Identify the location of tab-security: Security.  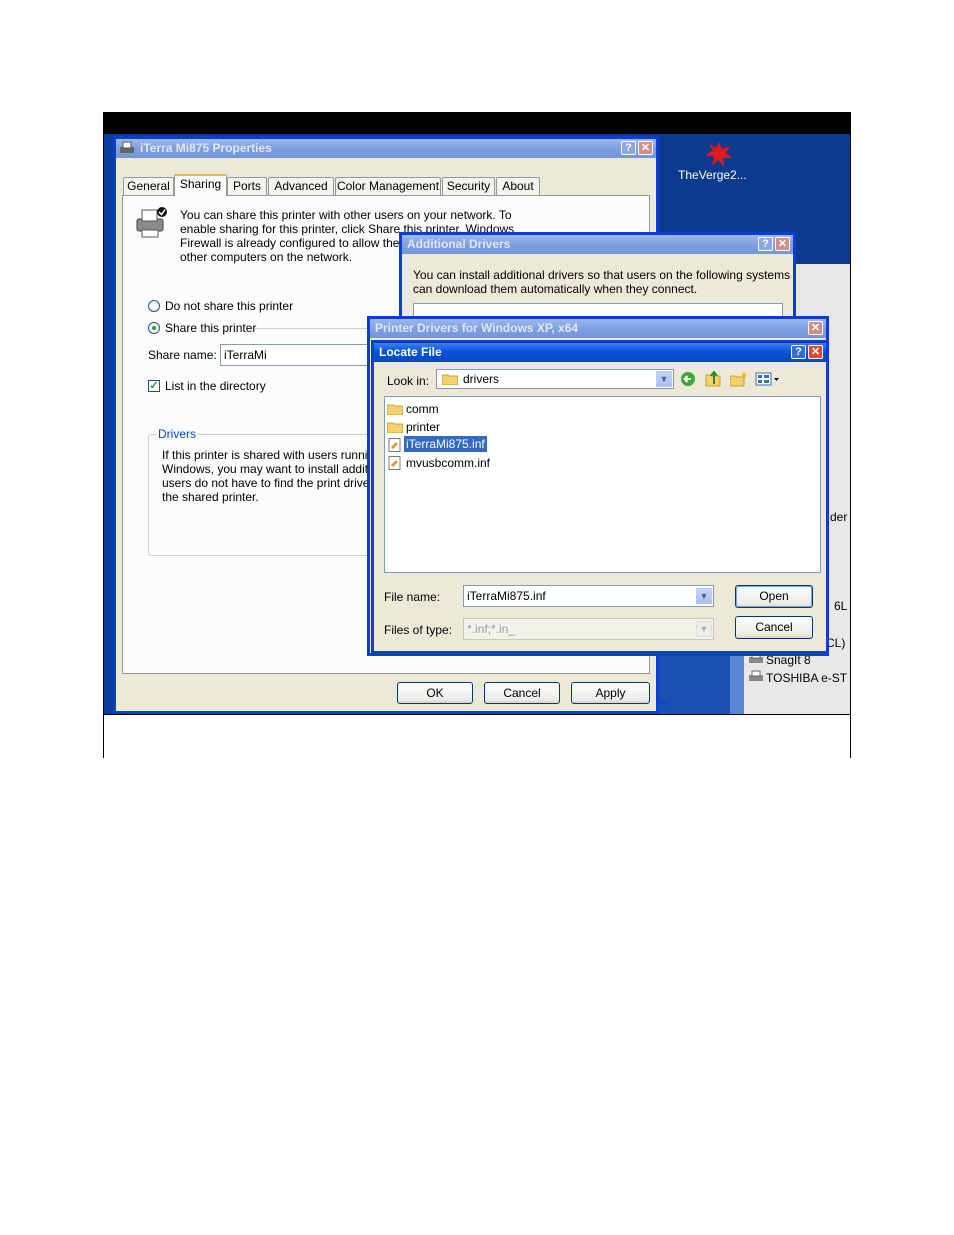
(468, 186).